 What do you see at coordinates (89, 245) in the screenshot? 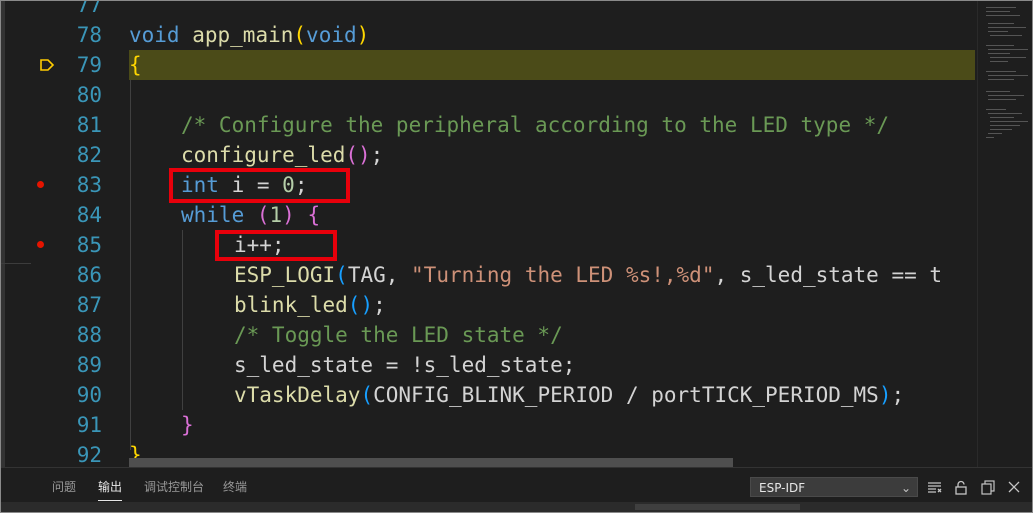
I see `line-number: 85` at bounding box center [89, 245].